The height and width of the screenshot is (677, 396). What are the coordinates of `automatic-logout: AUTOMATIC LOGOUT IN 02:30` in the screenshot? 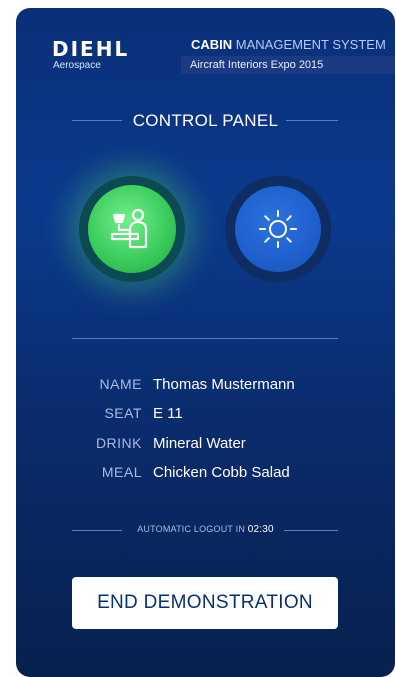 It's located at (205, 529).